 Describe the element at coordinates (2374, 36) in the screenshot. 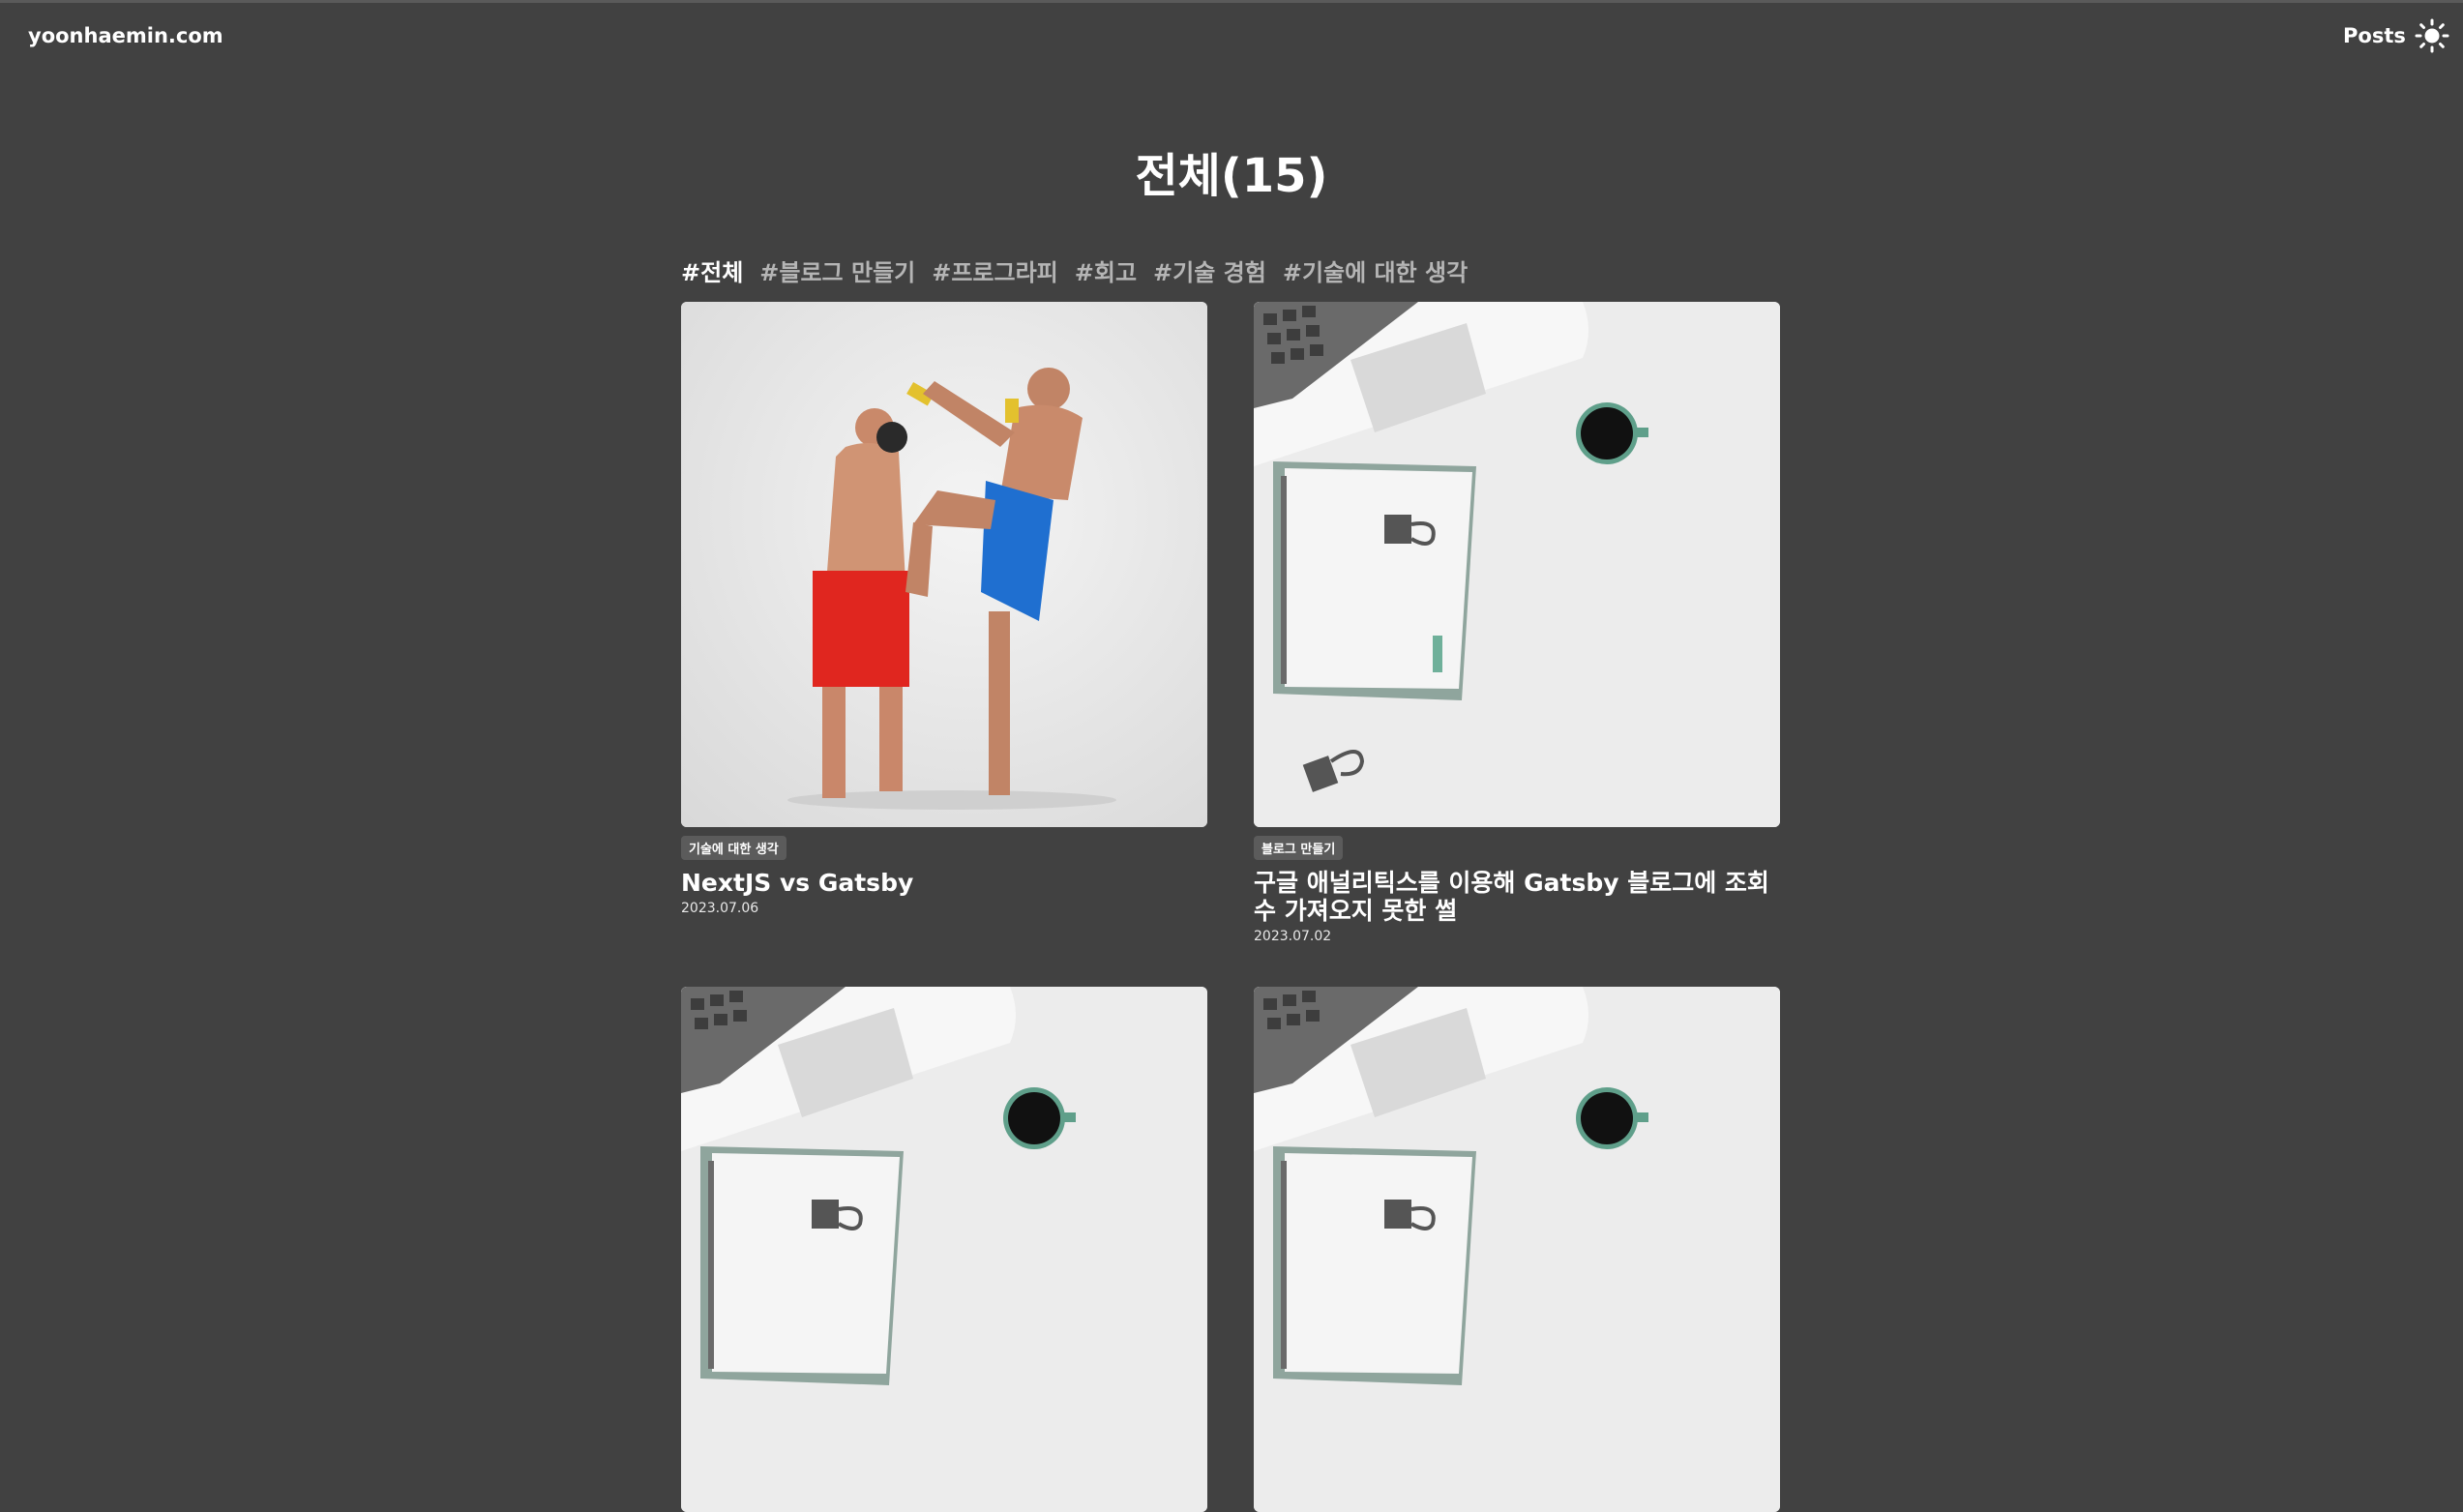

I see `nav-posts-link: Posts` at that location.